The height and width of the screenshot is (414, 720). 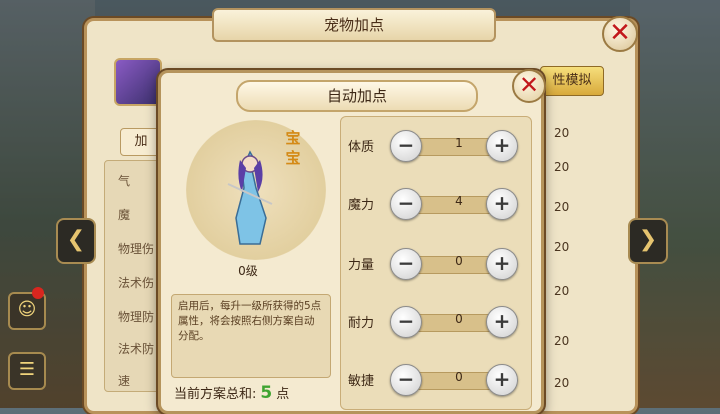 I want to click on total-points-row: 当前方案总和: 5 点, so click(x=231, y=393).